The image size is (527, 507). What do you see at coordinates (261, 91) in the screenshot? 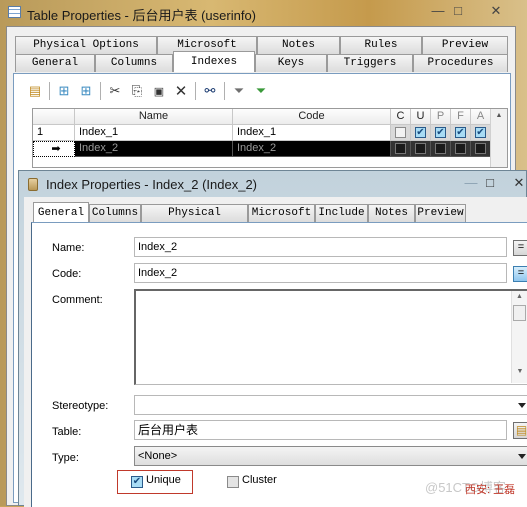
I see `filter-apply-icon: ⏷` at bounding box center [261, 91].